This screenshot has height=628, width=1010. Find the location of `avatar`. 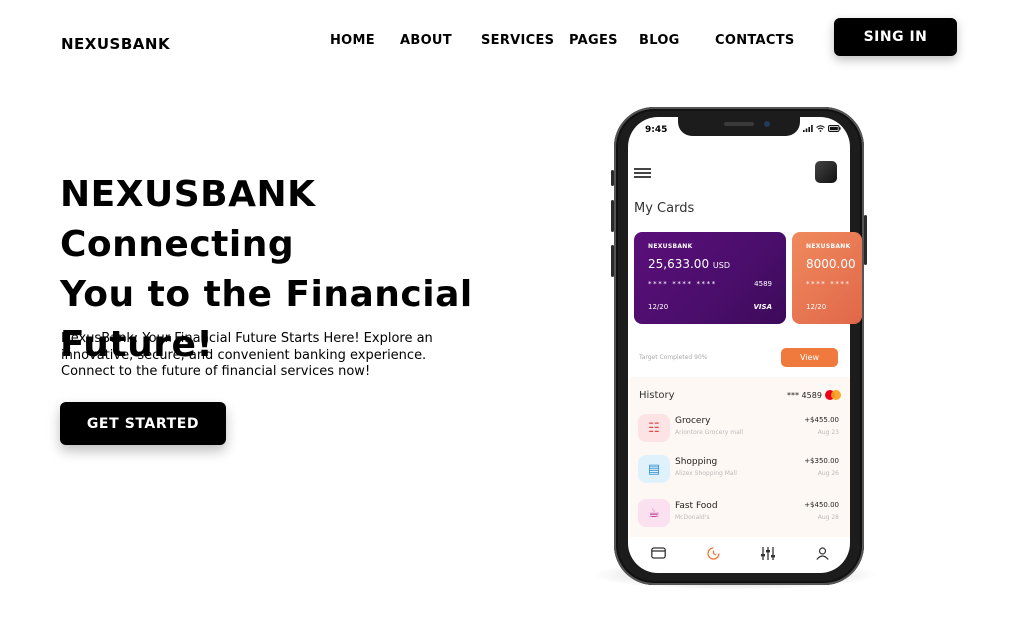

avatar is located at coordinates (826, 172).